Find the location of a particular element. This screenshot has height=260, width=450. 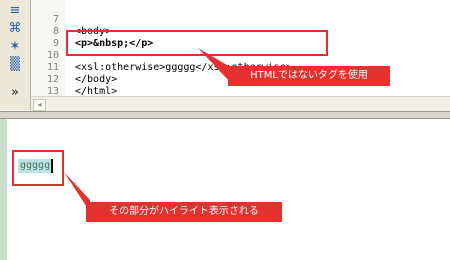

top-callout: HTMLではないタグを使用 is located at coordinates (309, 76).